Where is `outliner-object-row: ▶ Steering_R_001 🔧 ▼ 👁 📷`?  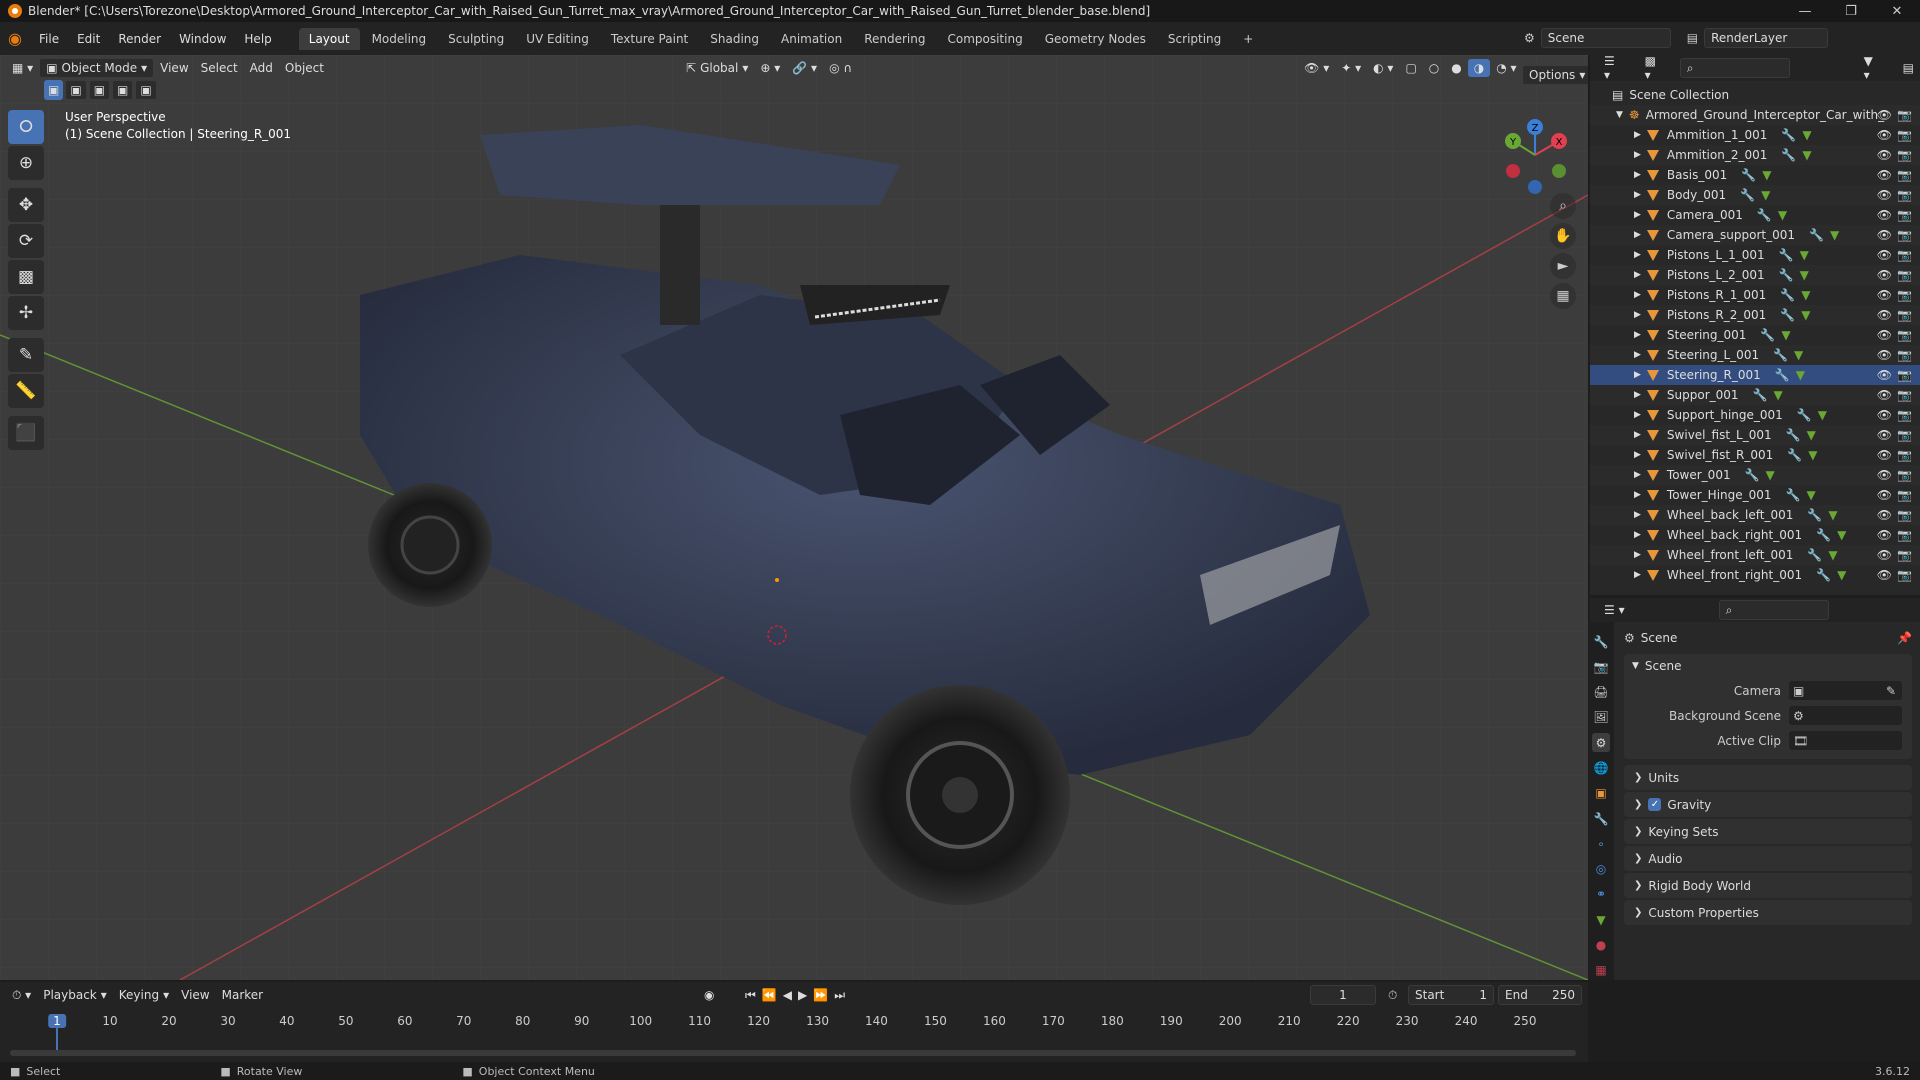
outliner-object-row: ▶ Steering_R_001 🔧 ▼ 👁 📷 is located at coordinates (1755, 375).